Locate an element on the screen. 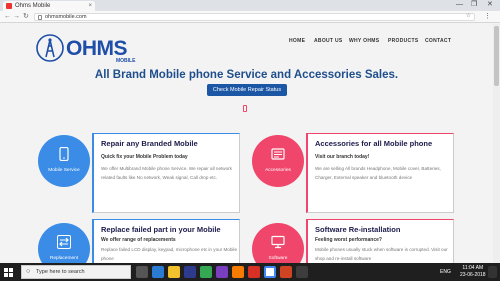 The height and width of the screenshot is (281, 500). browser-tab: Ohms Mobile × is located at coordinates (49, 6).